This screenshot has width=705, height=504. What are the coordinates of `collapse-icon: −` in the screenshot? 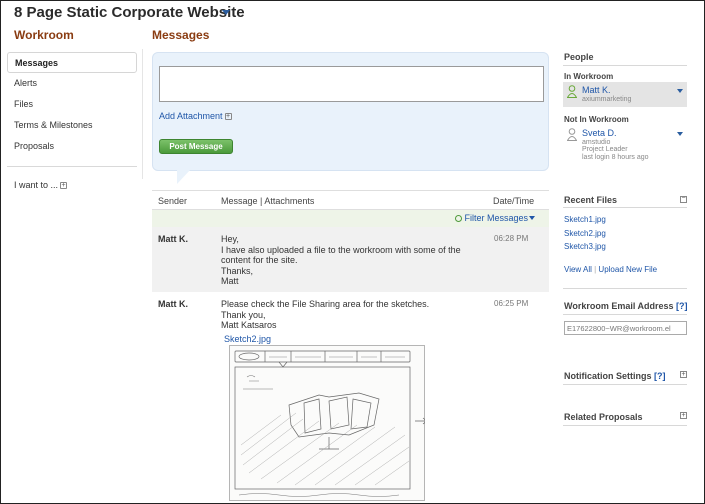 It's located at (683, 199).